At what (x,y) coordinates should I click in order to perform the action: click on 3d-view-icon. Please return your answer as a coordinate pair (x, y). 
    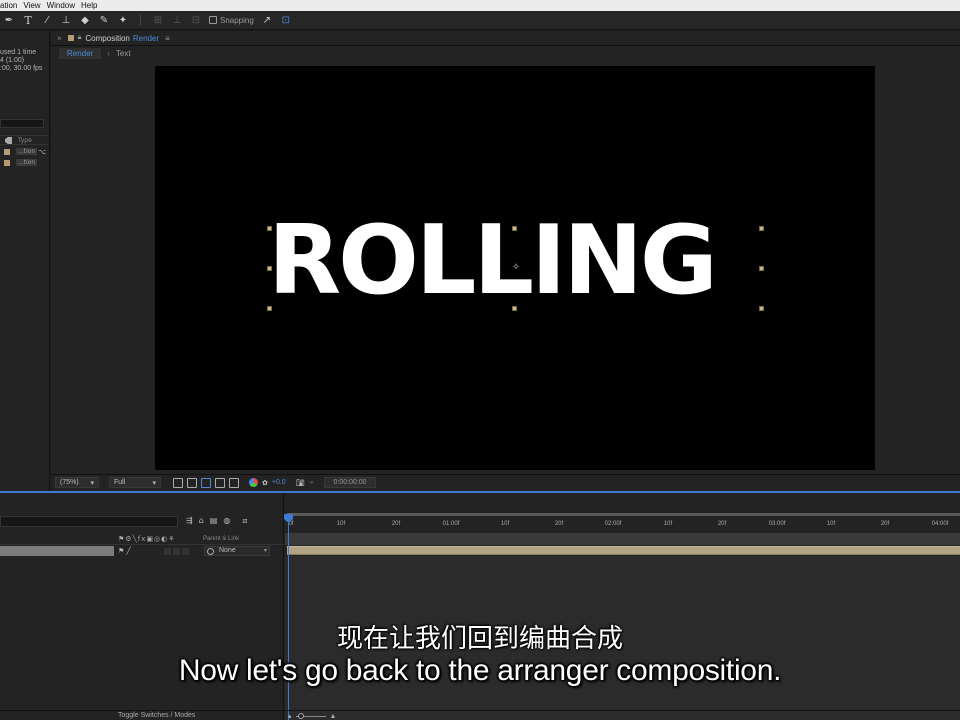
    Looking at the image, I should click on (234, 482).